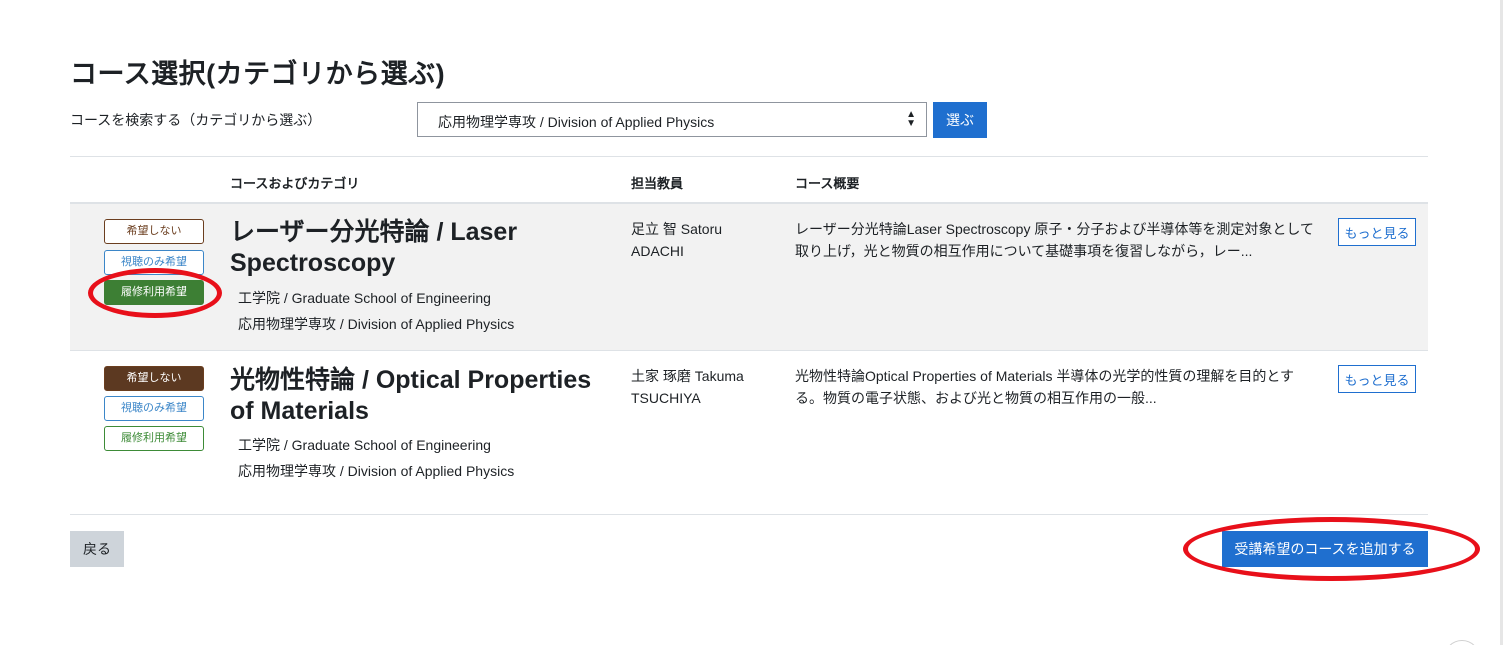 The width and height of the screenshot is (1504, 645). Describe the element at coordinates (677, 240) in the screenshot. I see `course-teacher: 足立 智 Satoru ADACHI` at that location.